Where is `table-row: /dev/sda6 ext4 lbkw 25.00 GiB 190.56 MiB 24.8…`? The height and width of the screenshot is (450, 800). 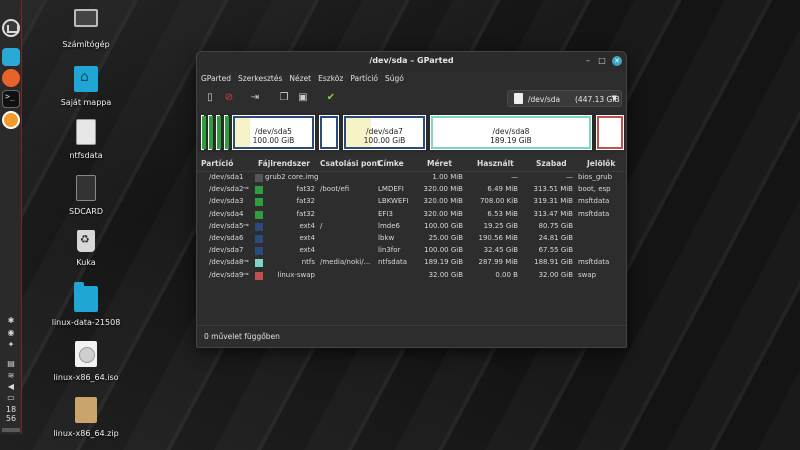 table-row: /dev/sda6 ext4 lbkw 25.00 GiB 190.56 MiB 24.8… is located at coordinates (411, 239).